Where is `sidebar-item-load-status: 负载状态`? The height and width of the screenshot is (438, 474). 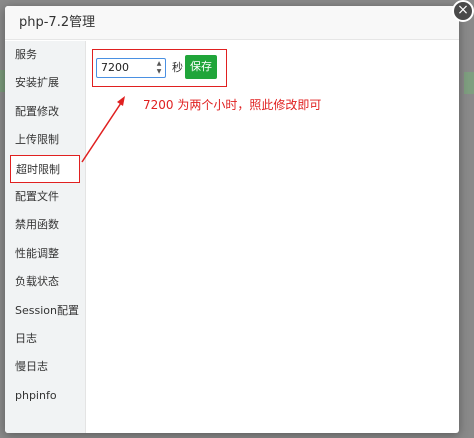
sidebar-item-load-status: 负载状态 is located at coordinates (45, 282).